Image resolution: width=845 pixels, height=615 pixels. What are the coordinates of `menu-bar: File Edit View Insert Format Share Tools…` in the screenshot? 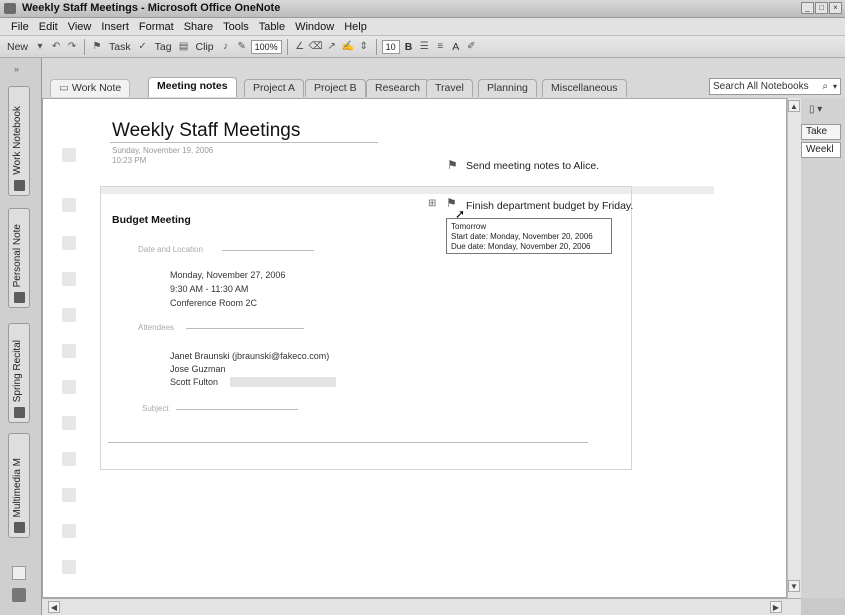 It's located at (422, 27).